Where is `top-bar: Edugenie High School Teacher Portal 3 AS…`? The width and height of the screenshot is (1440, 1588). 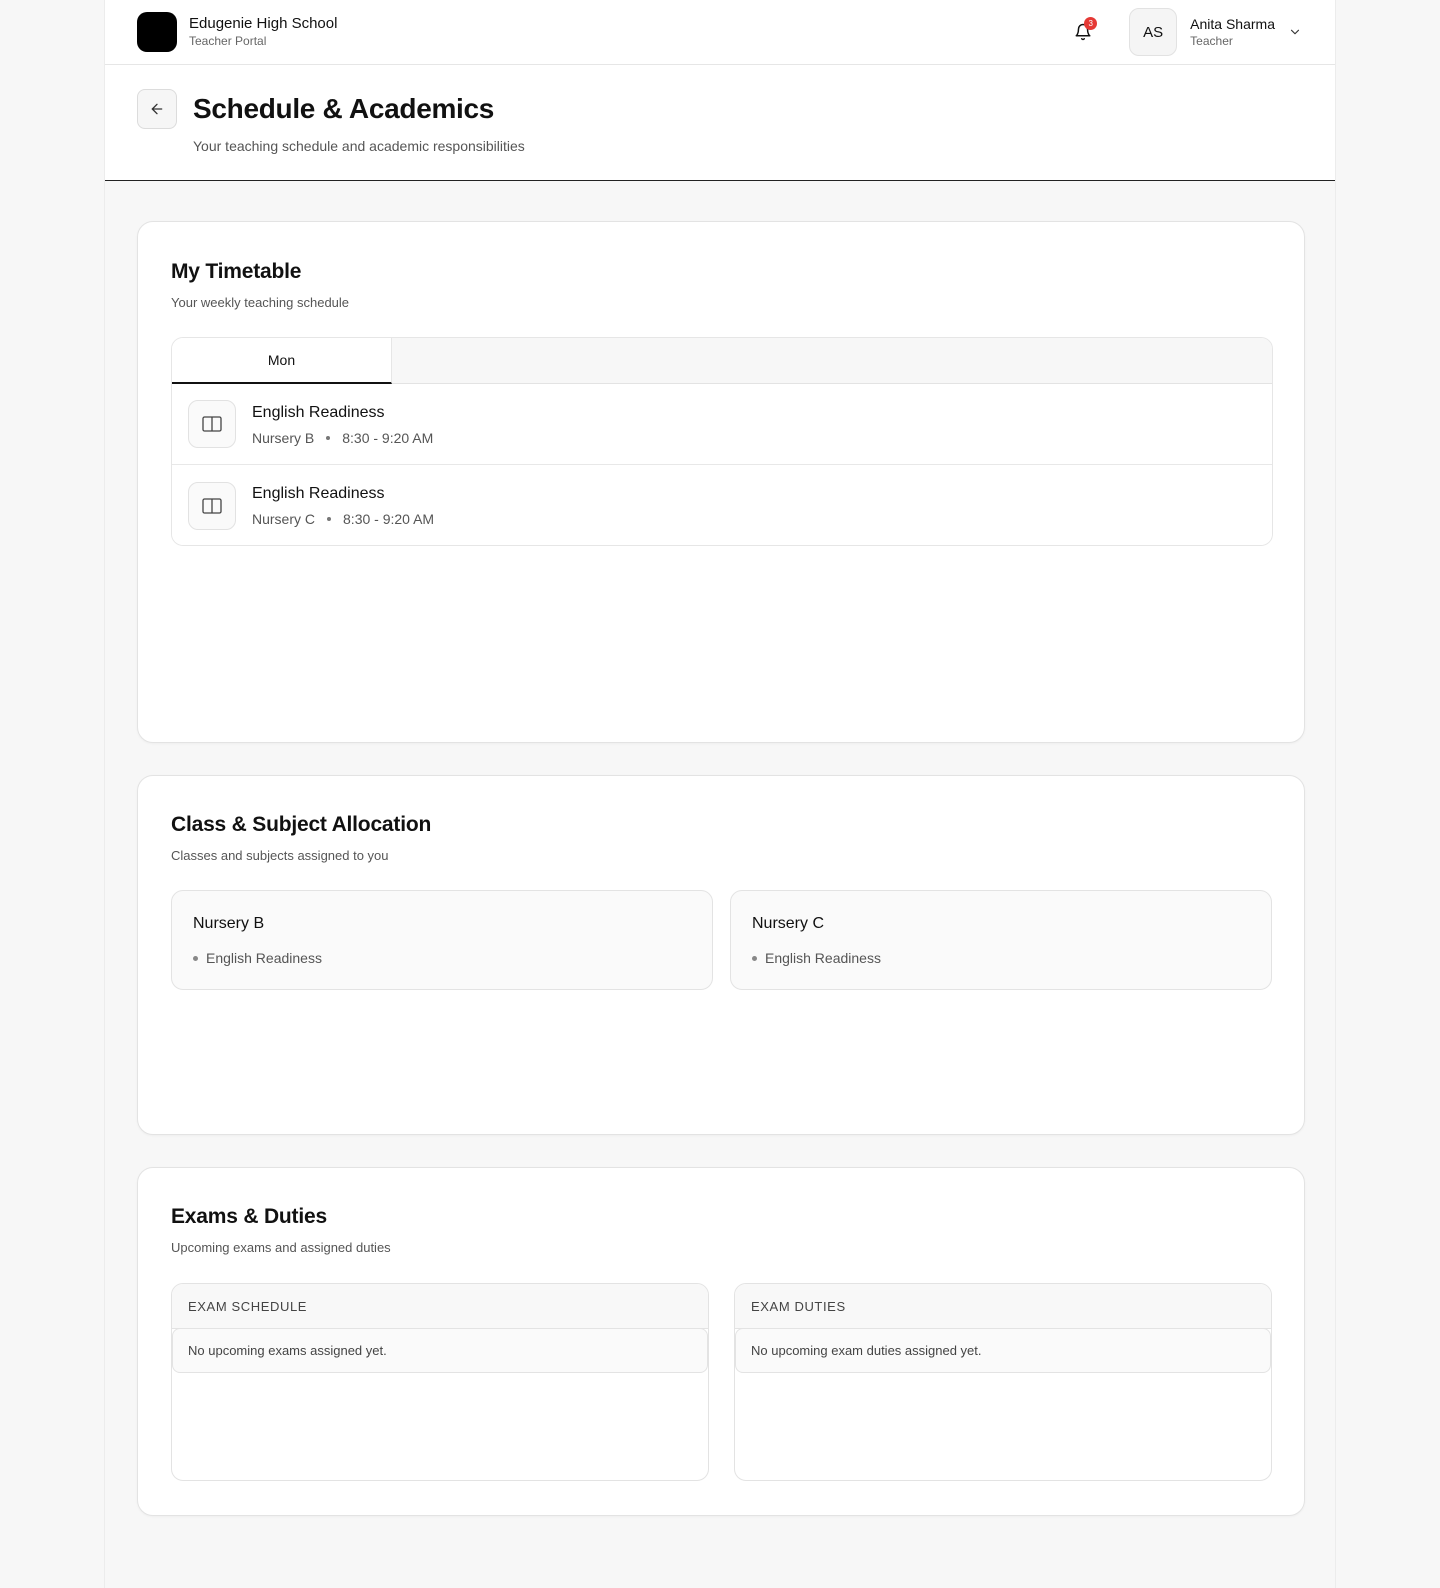
top-bar: Edugenie High School Teacher Portal 3 AS… is located at coordinates (720, 32).